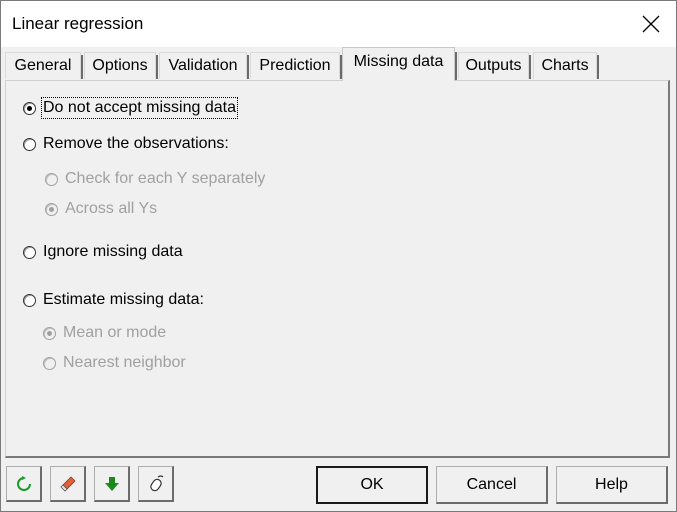 This screenshot has width=677, height=512. I want to click on help-button: Help, so click(612, 485).